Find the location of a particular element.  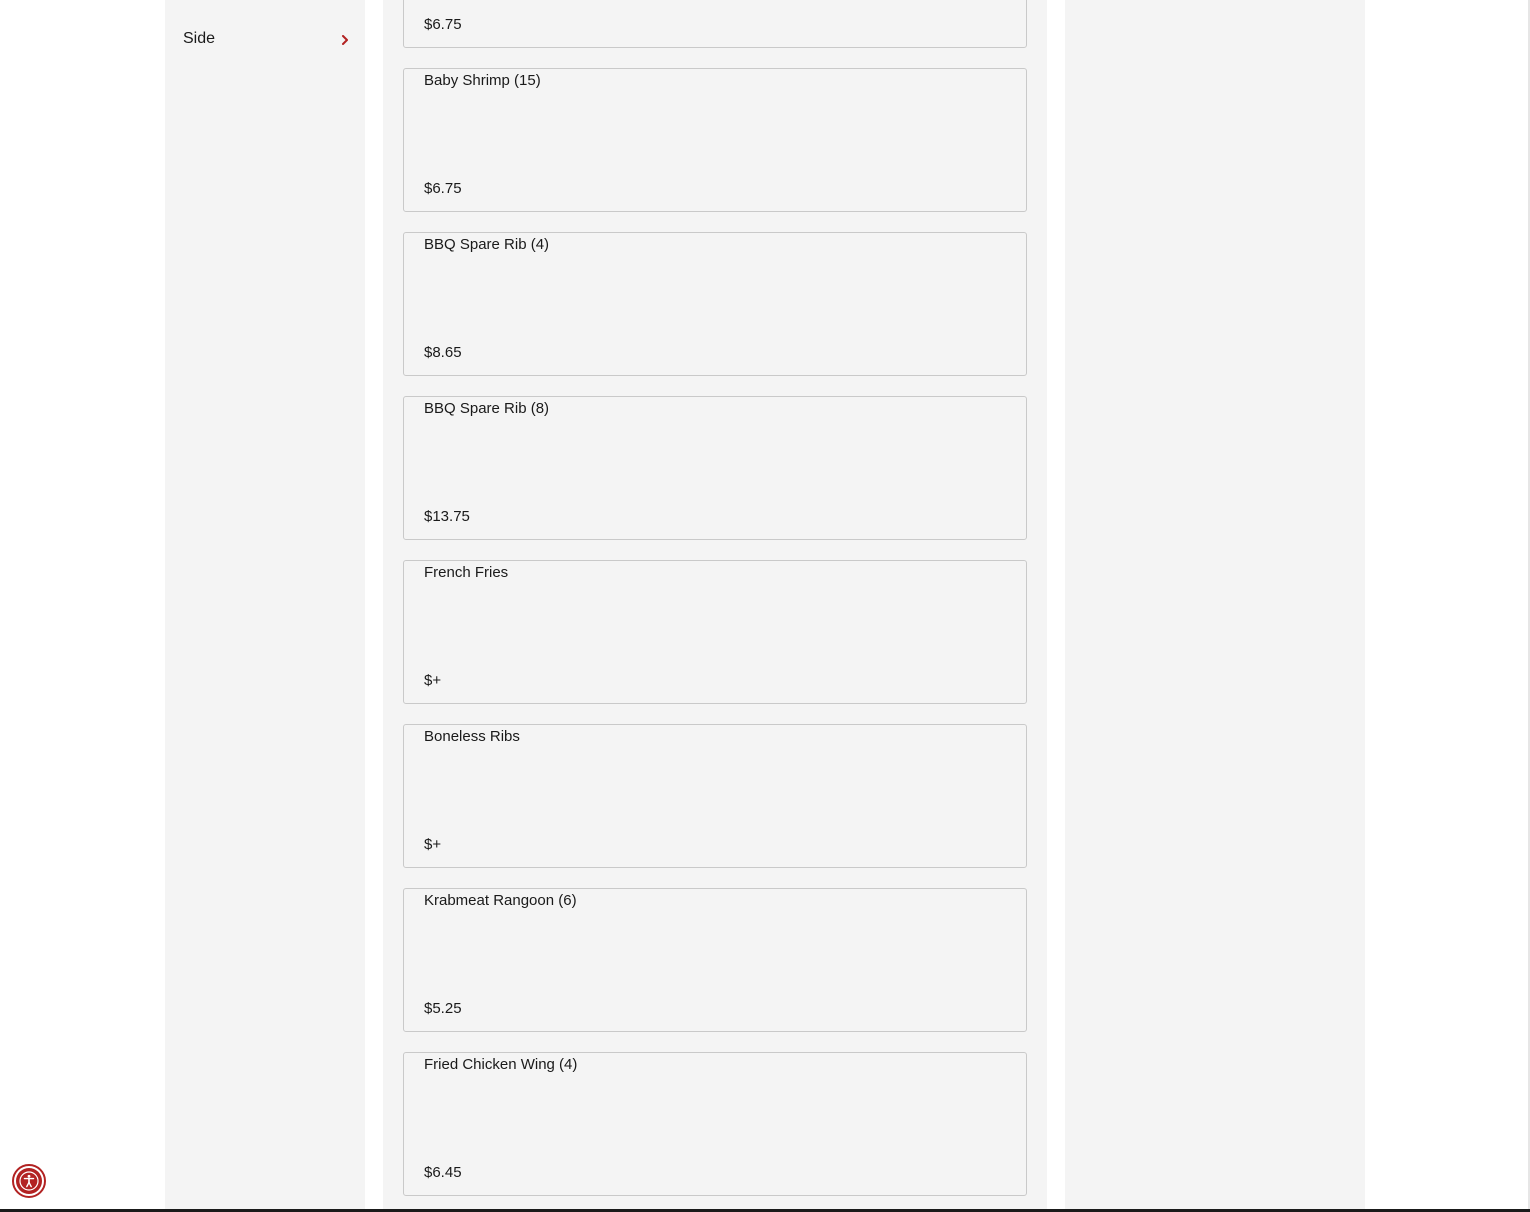

menu-item-price: $8.65 is located at coordinates (443, 352).